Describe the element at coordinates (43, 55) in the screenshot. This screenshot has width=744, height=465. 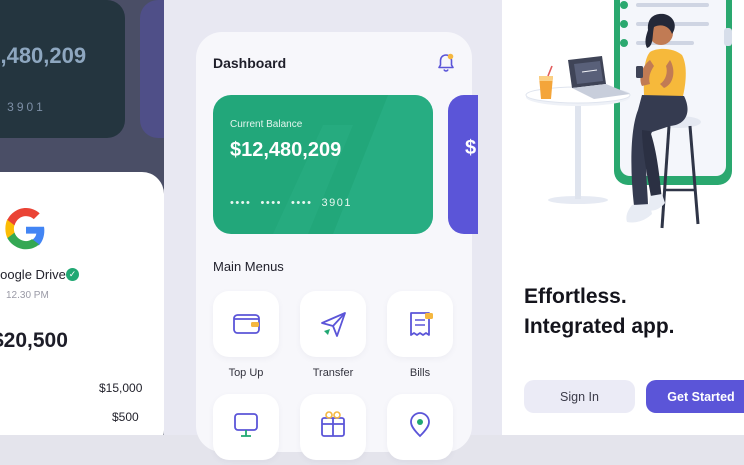
I see `blurred-card-amount: 12,480,209` at that location.